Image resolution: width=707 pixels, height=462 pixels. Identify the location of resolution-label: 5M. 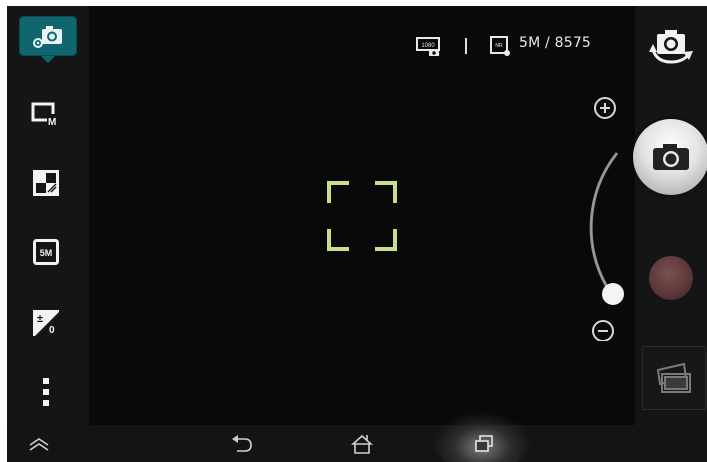
(46, 253).